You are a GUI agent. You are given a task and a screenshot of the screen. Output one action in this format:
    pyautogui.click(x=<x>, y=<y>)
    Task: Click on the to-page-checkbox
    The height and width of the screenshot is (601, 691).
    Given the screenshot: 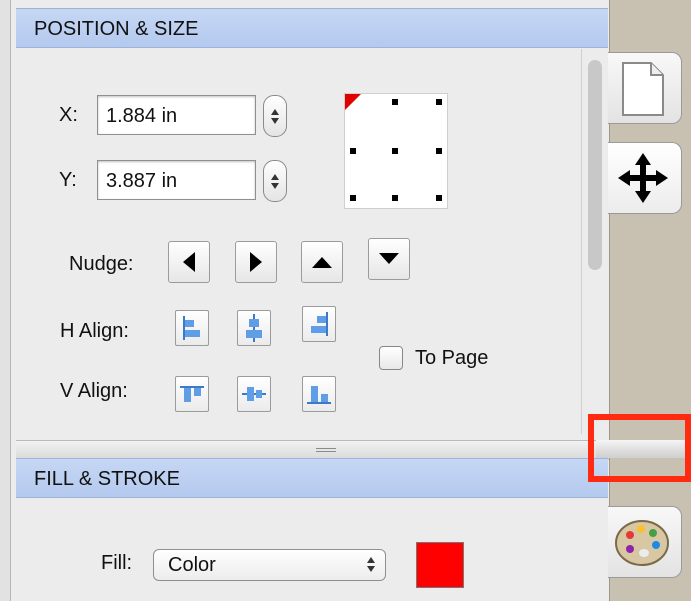 What is the action you would take?
    pyautogui.click(x=391, y=358)
    